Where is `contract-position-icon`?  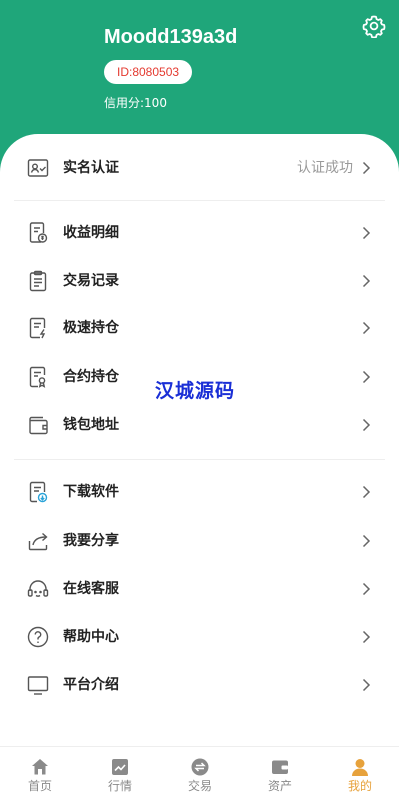
contract-position-icon is located at coordinates (37, 377).